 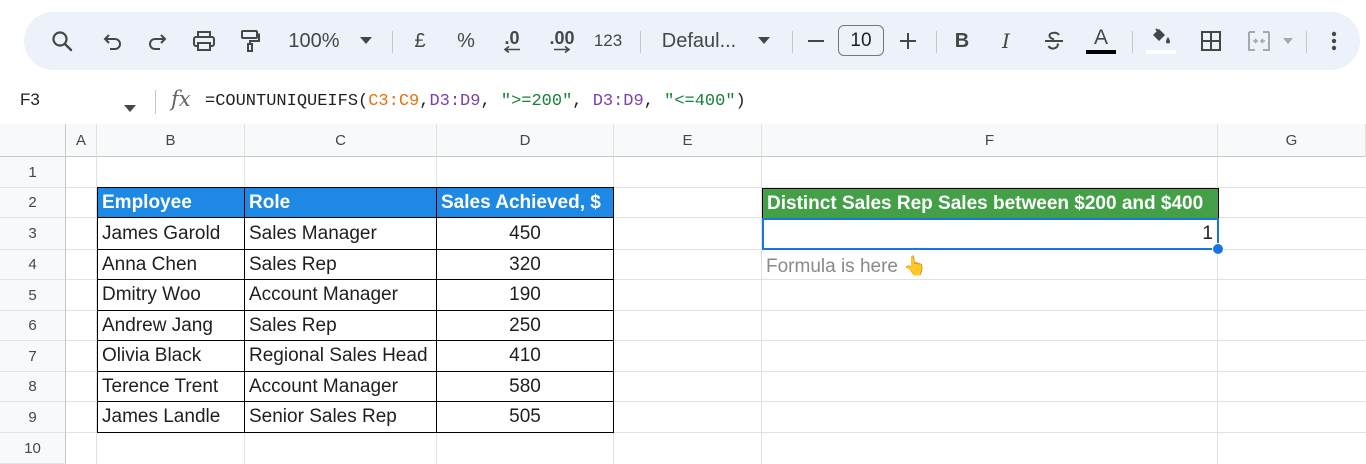 What do you see at coordinates (340, 356) in the screenshot?
I see `table-cell: Regional Sales Head` at bounding box center [340, 356].